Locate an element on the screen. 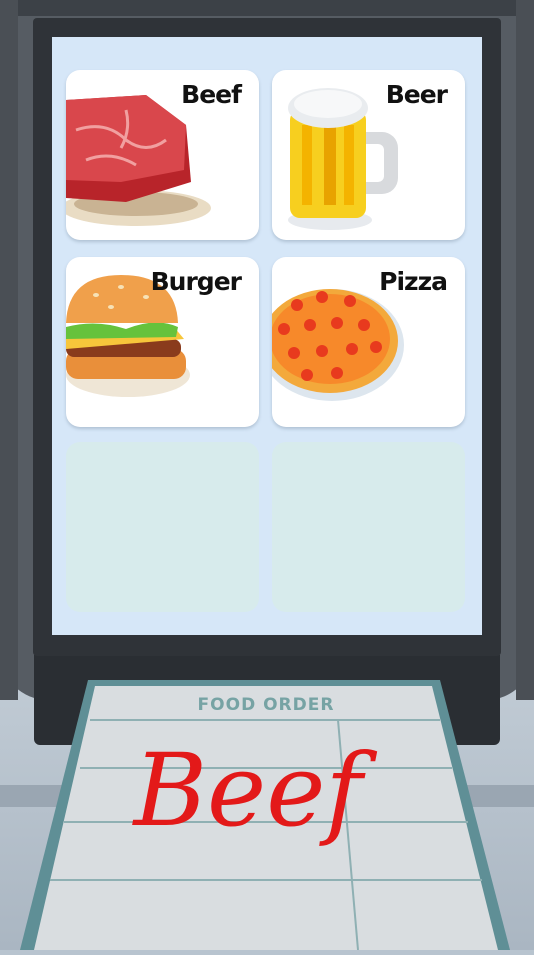  menu-item-label: Pizza is located at coordinates (413, 281).